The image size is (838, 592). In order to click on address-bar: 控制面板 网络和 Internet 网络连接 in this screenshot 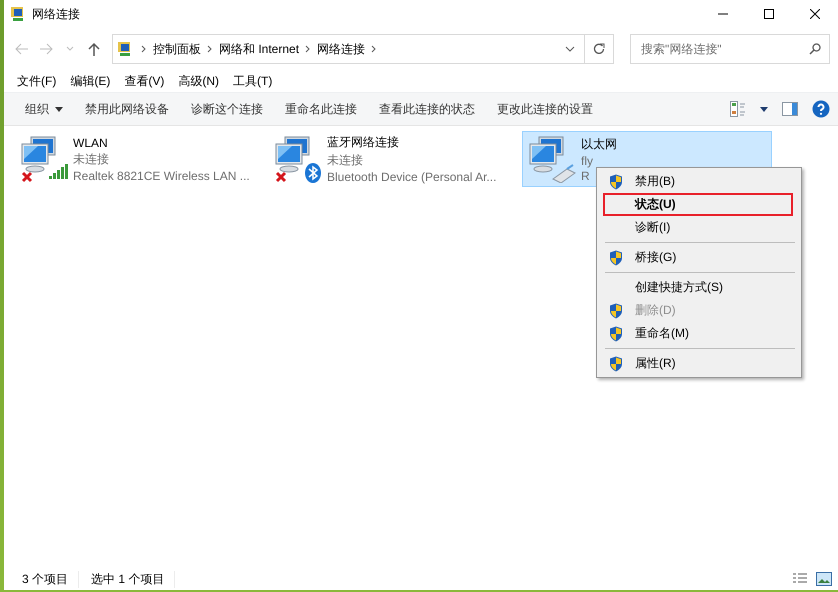, I will do `click(363, 49)`.